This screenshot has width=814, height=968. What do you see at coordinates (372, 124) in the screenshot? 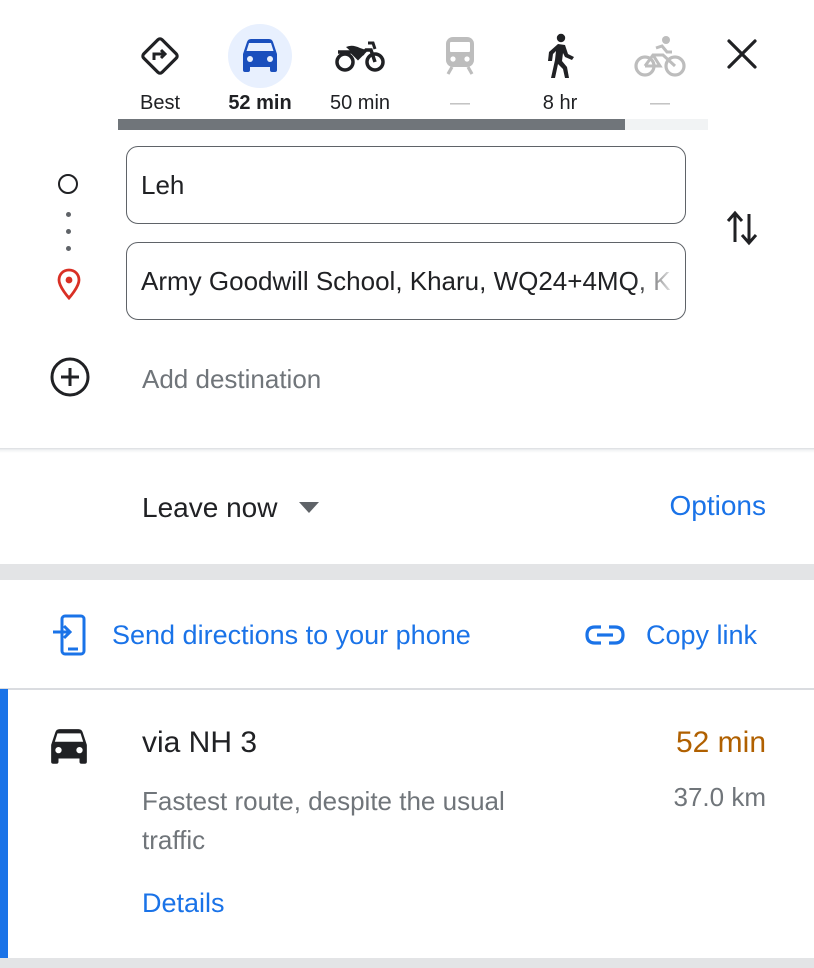
I see `loading-progress-fill` at bounding box center [372, 124].